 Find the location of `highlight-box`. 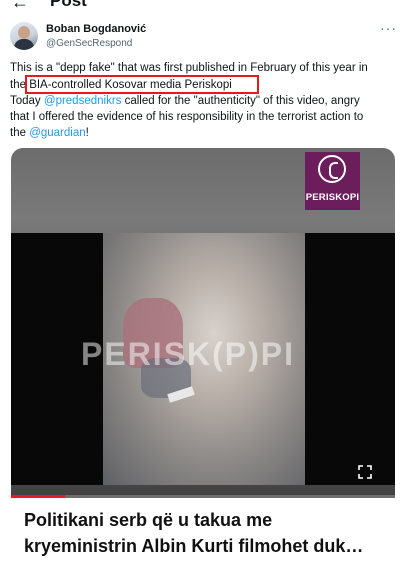

highlight-box is located at coordinates (142, 84).